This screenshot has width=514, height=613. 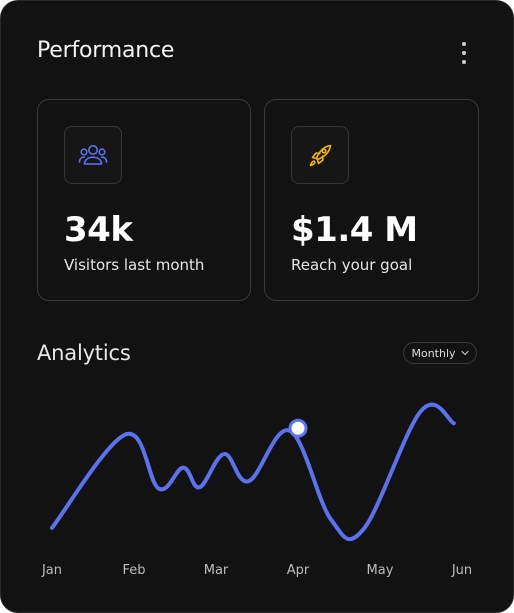 What do you see at coordinates (93, 155) in the screenshot?
I see `users-icon` at bounding box center [93, 155].